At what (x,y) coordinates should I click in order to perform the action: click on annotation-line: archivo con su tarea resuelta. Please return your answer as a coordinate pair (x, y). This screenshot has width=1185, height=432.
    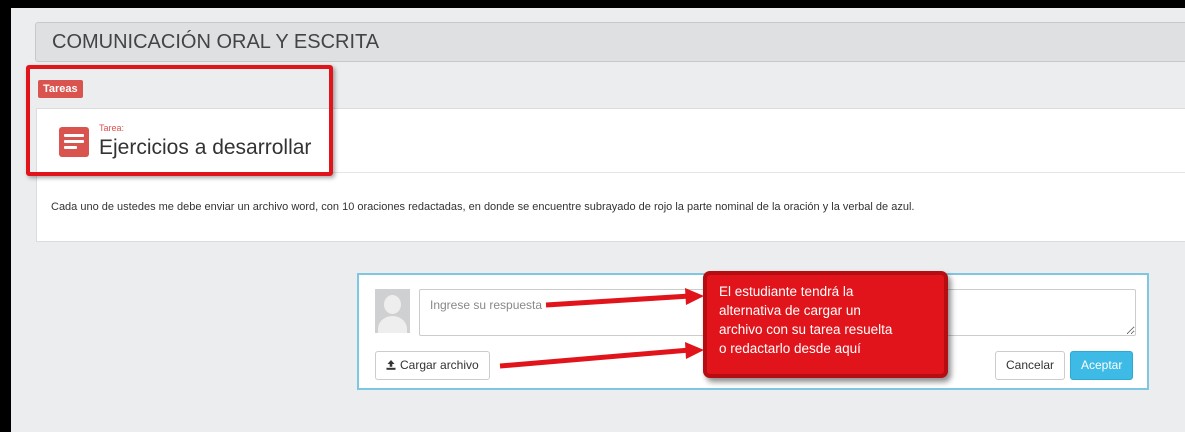
    Looking at the image, I should click on (806, 329).